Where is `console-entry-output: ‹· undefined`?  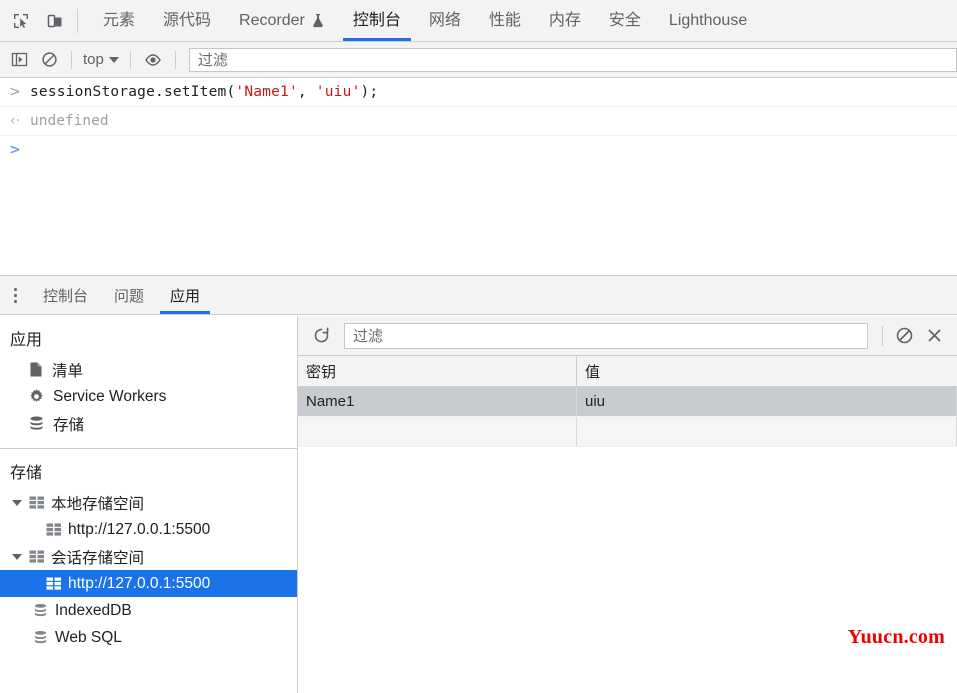
console-entry-output: ‹· undefined is located at coordinates (478, 121).